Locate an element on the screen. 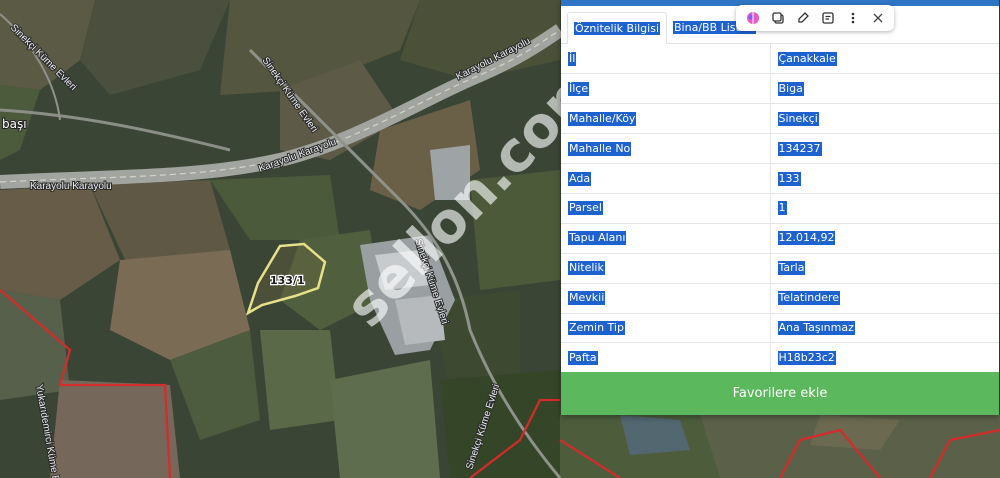 The width and height of the screenshot is (1000, 478). attribute-label: Mevkii is located at coordinates (587, 298).